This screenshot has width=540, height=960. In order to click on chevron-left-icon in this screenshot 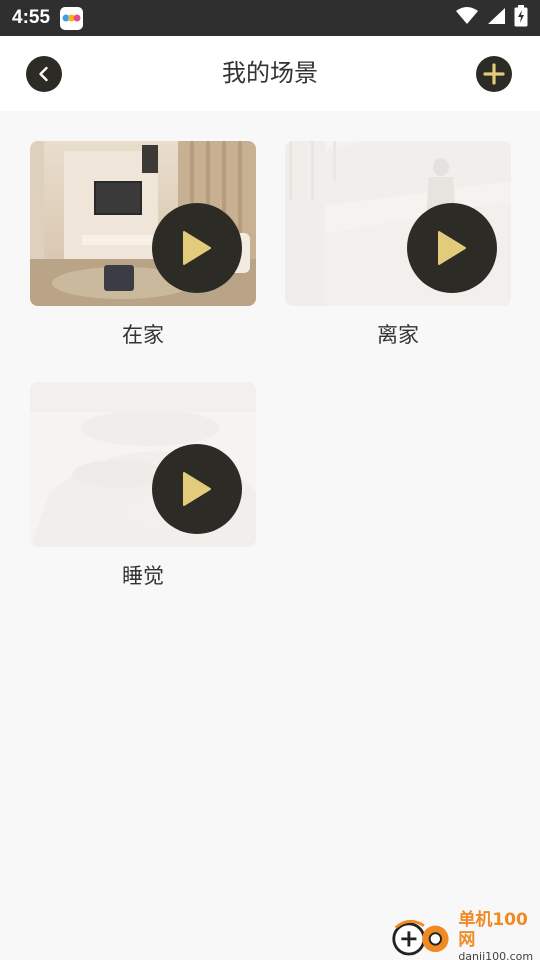, I will do `click(43, 74)`.